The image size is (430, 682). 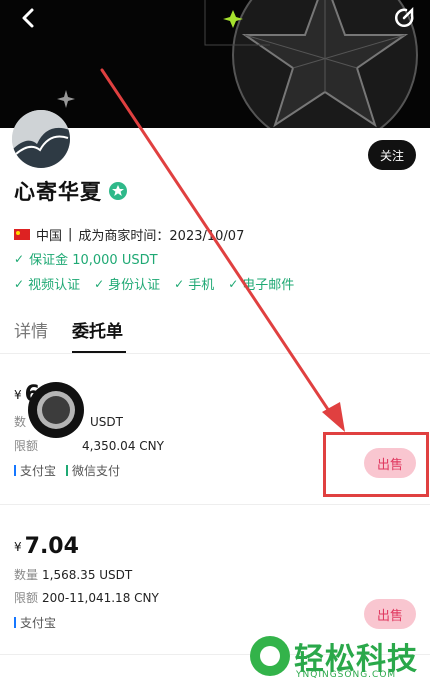 What do you see at coordinates (268, 285) in the screenshot?
I see `verification-label: 电子邮件` at bounding box center [268, 285].